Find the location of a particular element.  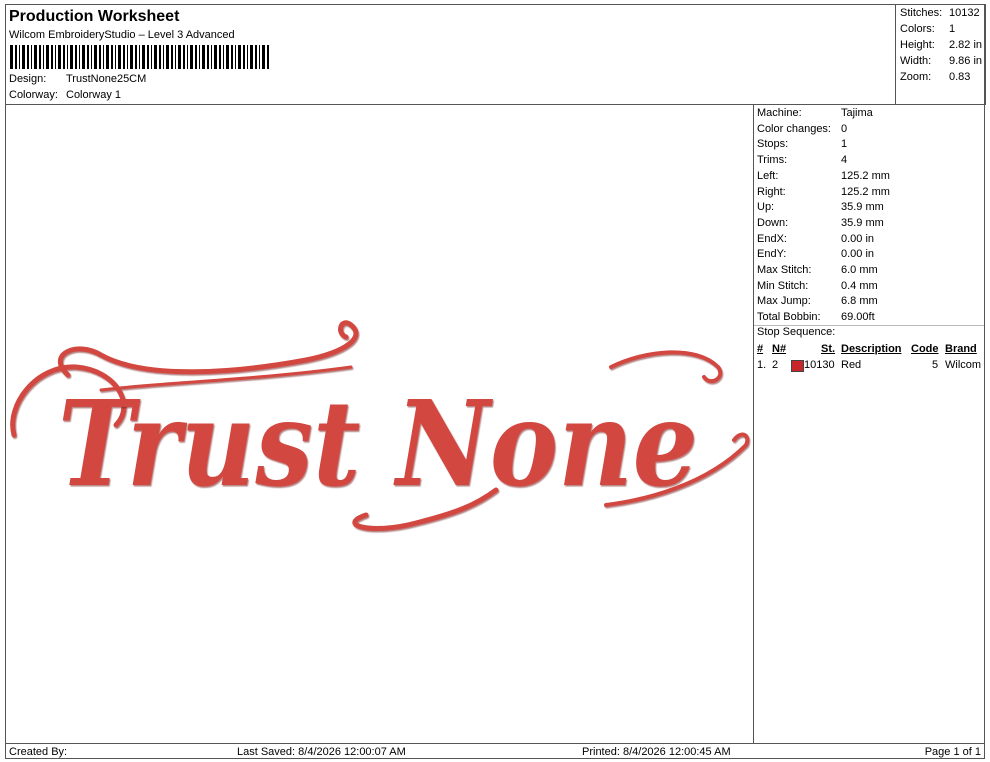

property-label: EndY: is located at coordinates (772, 254).